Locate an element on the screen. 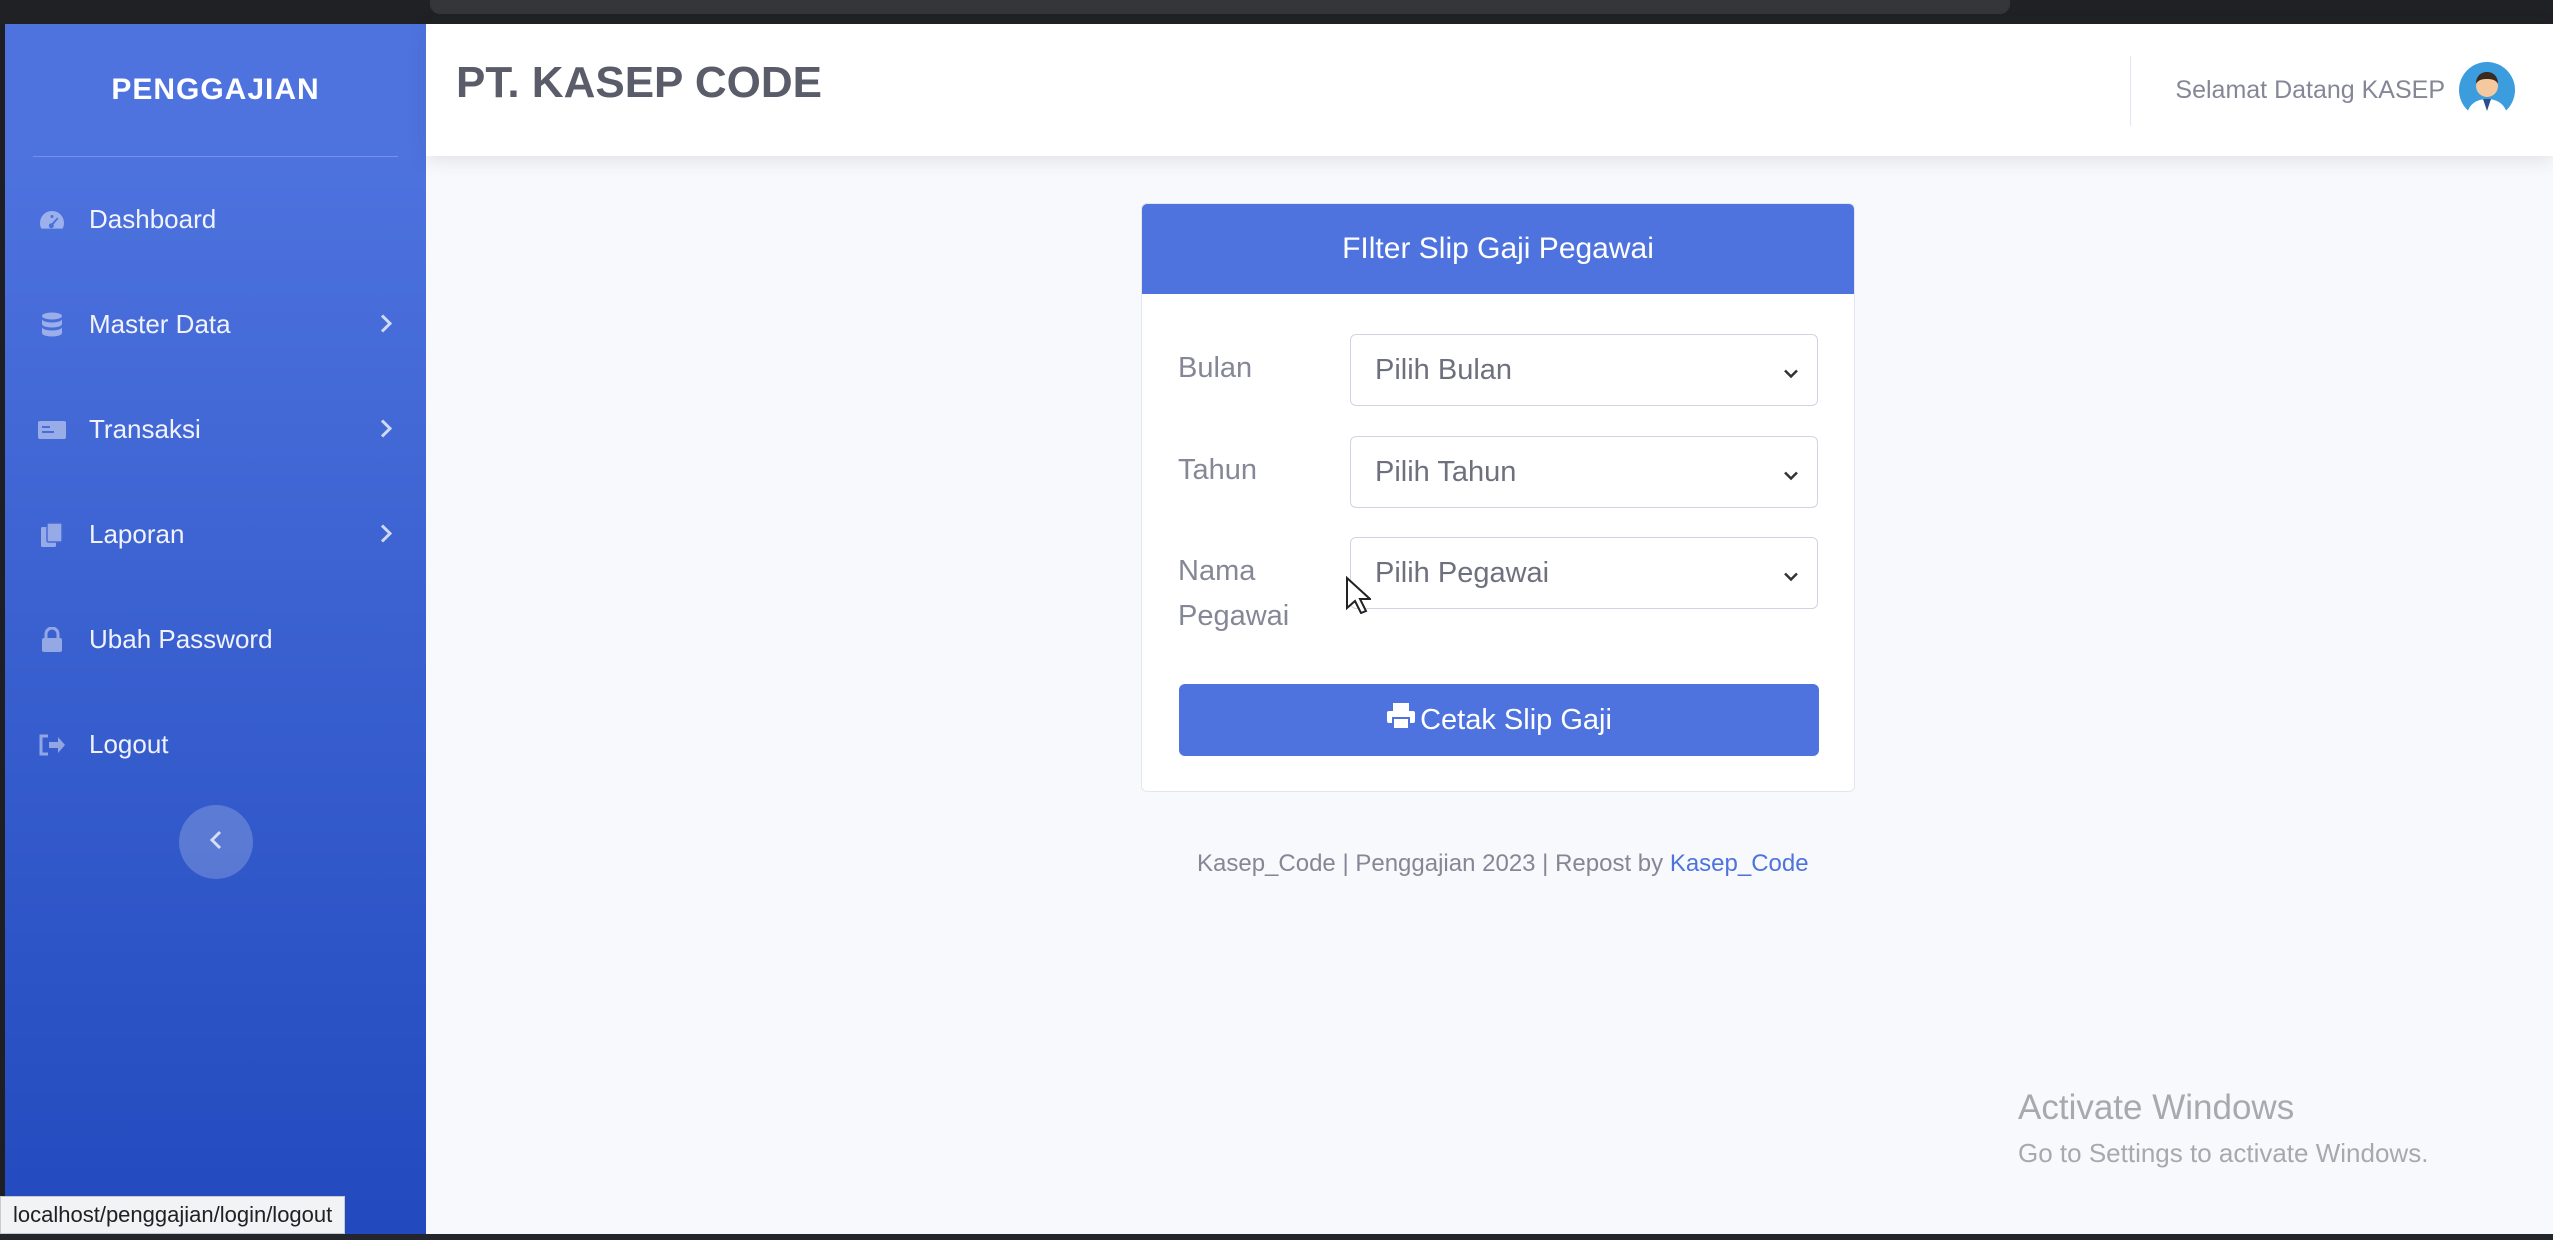  avatar is located at coordinates (2487, 92).